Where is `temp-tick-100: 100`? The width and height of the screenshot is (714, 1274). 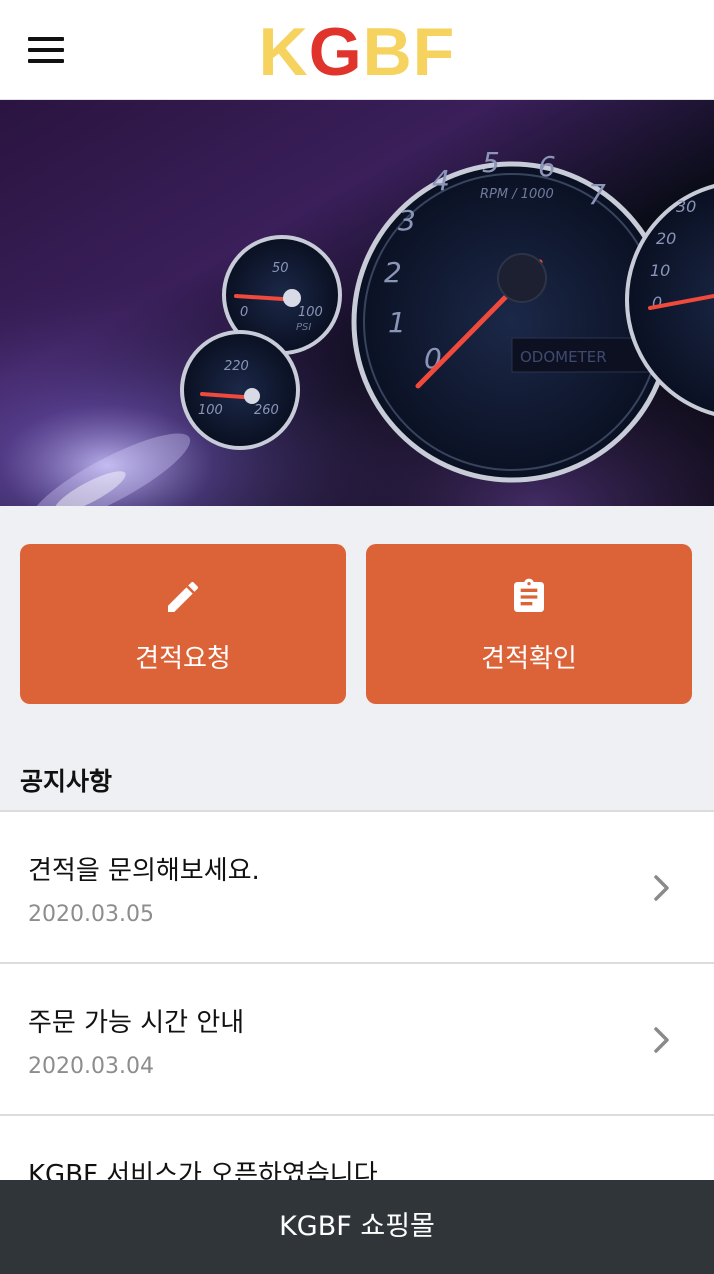 temp-tick-100: 100 is located at coordinates (210, 410).